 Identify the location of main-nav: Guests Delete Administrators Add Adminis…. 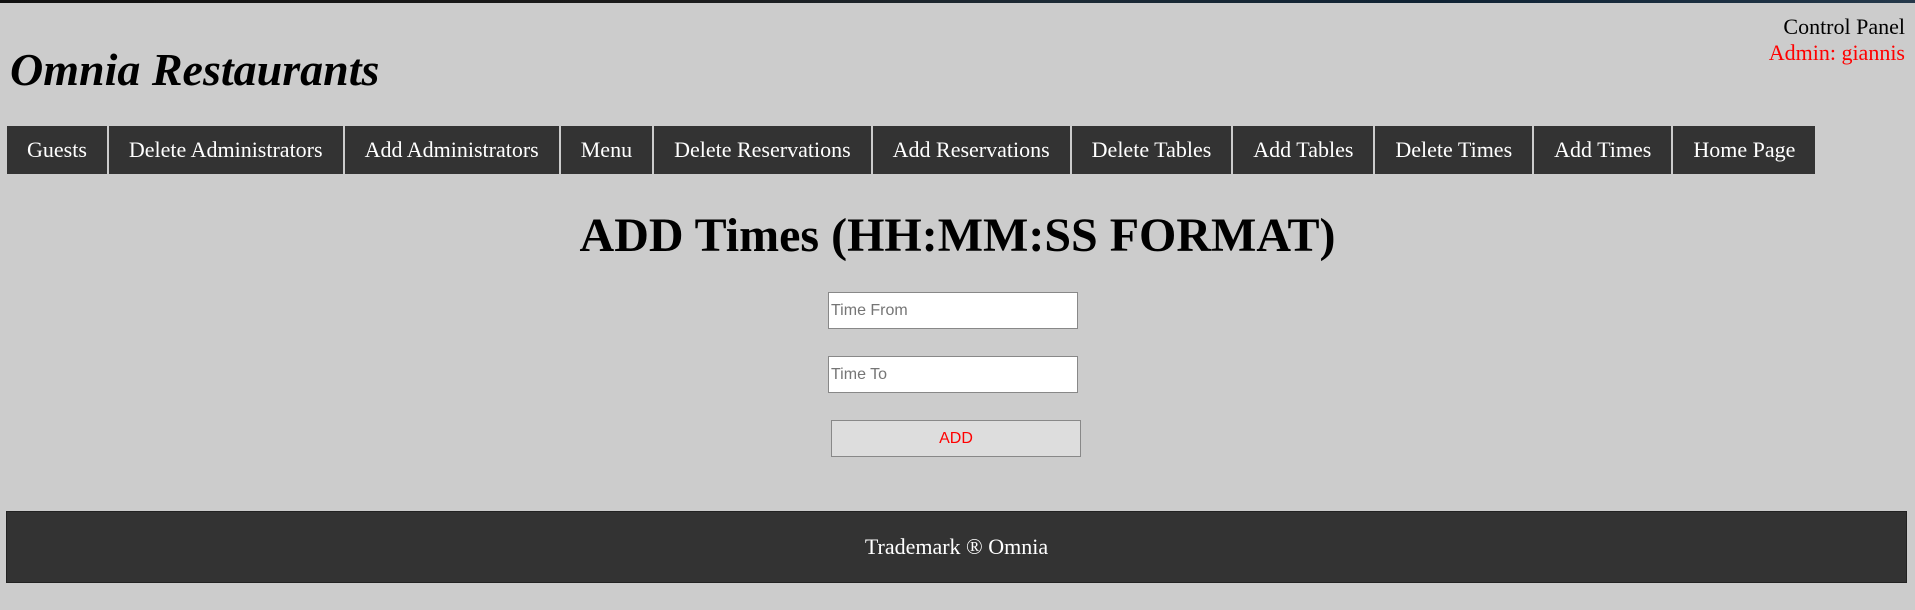
(911, 150).